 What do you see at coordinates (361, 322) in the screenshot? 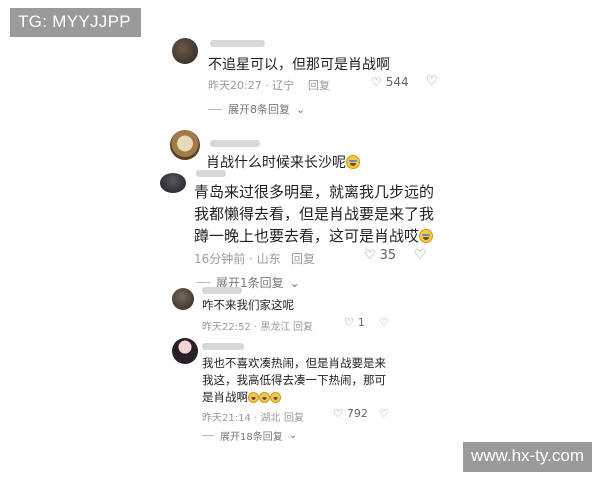
I see `like-count: 1` at bounding box center [361, 322].